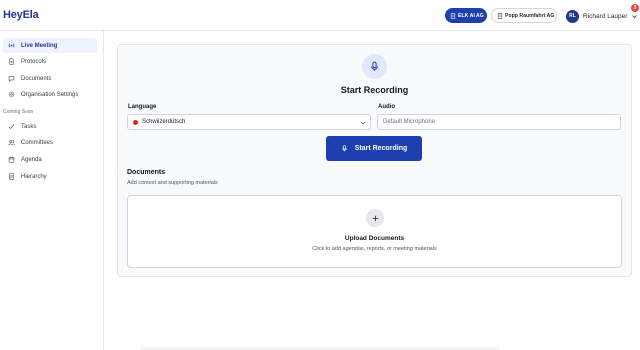  I want to click on bottom-fade, so click(320, 347).